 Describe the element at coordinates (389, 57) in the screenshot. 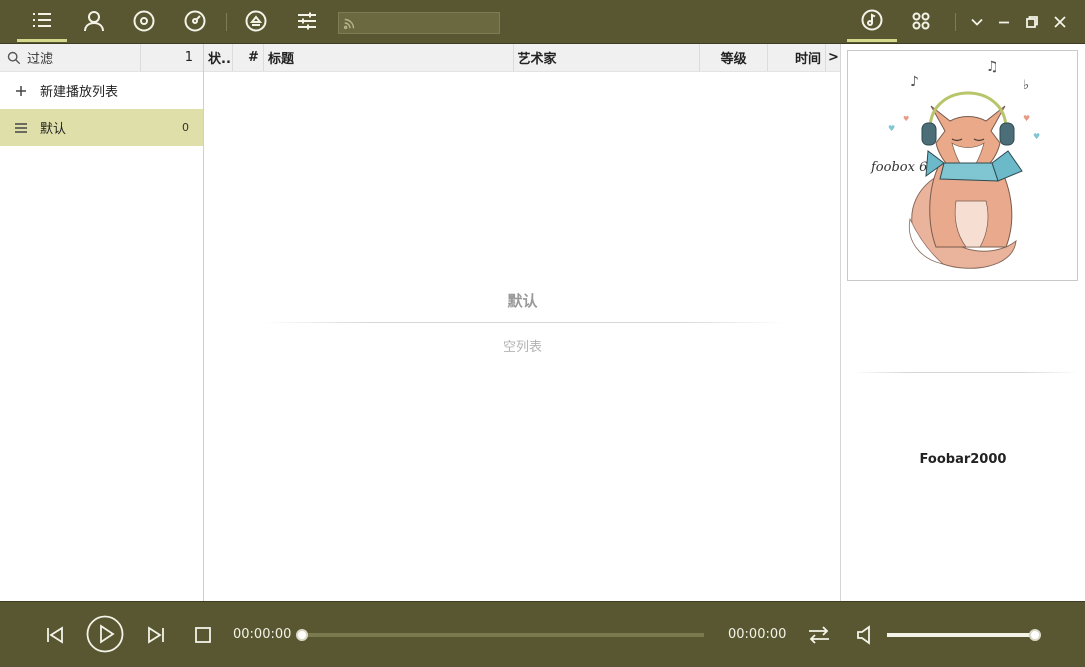

I see `column-title: 标题` at that location.